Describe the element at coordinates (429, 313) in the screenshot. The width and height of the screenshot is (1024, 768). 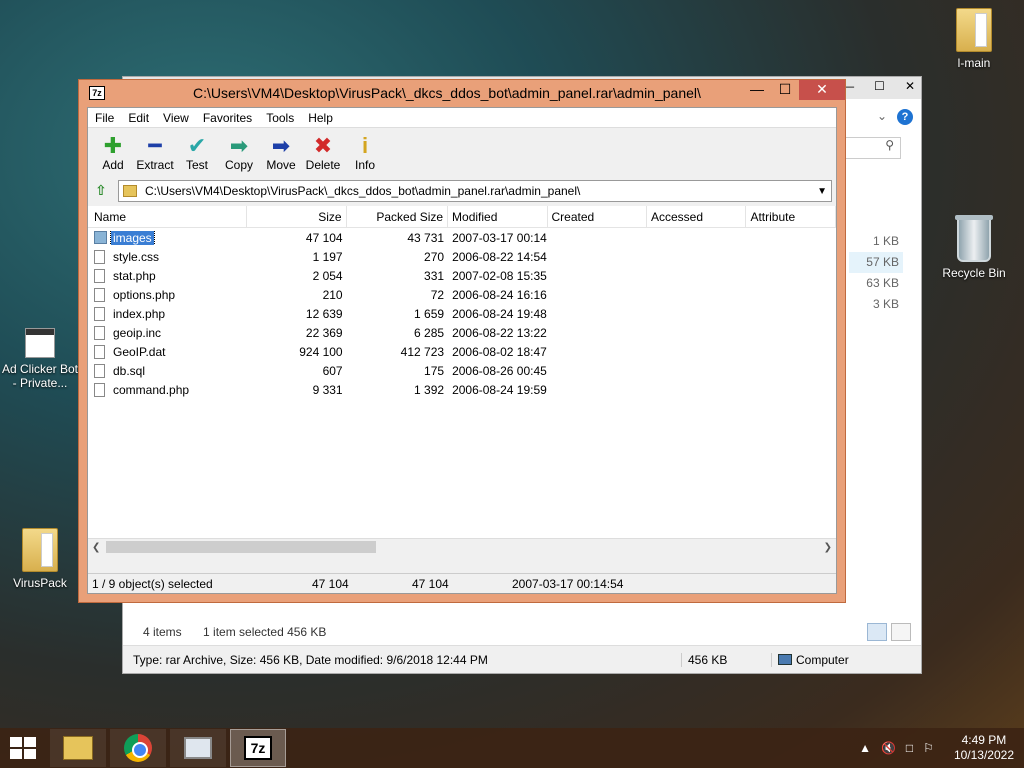
I see `file-packed-cell: 1 659` at that location.